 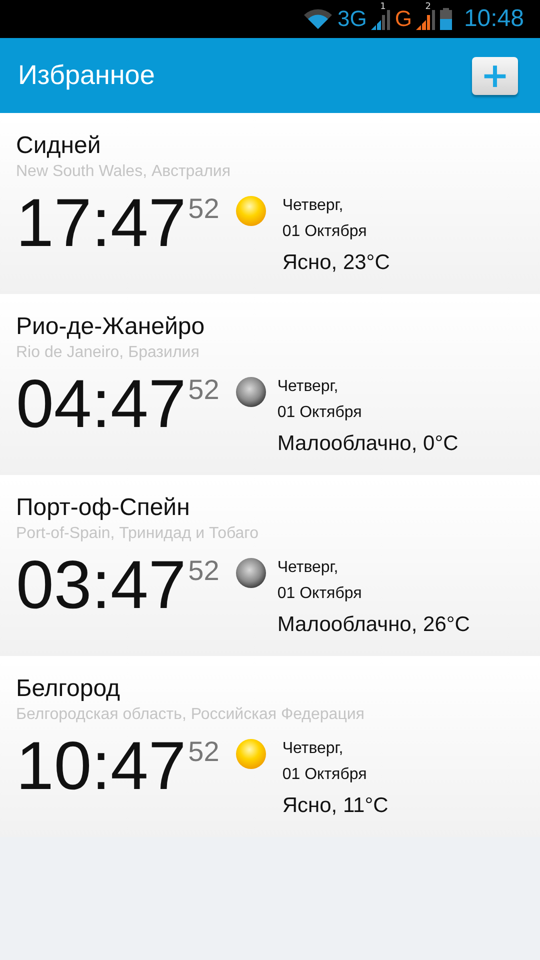 I want to click on city-name: Сидней, so click(x=59, y=146).